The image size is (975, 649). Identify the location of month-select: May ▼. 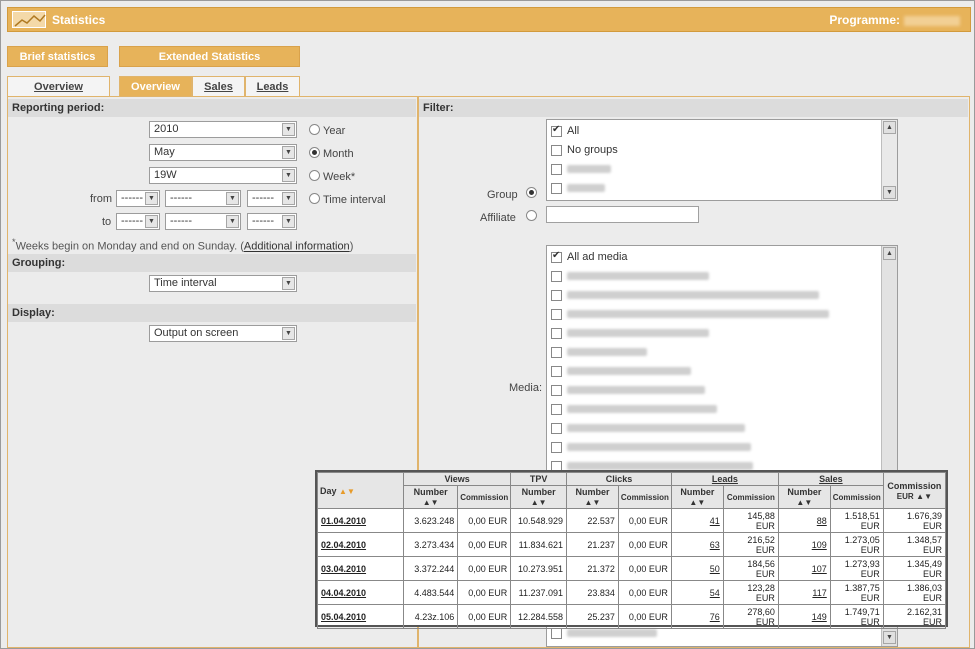
(223, 152).